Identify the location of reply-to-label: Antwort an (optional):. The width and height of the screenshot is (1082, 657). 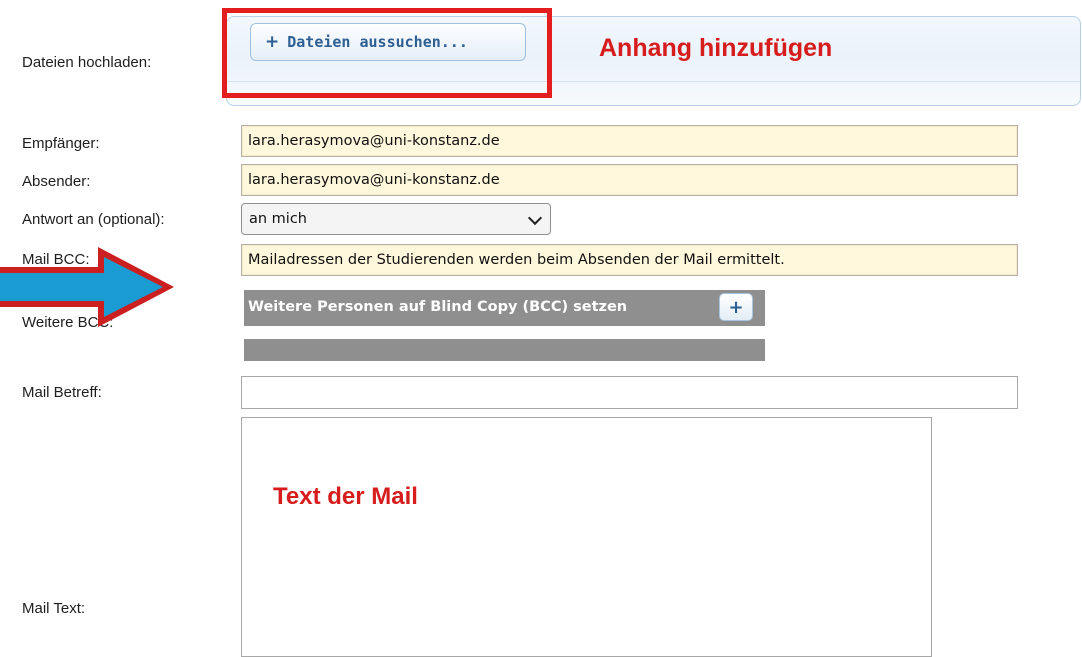
(93, 219).